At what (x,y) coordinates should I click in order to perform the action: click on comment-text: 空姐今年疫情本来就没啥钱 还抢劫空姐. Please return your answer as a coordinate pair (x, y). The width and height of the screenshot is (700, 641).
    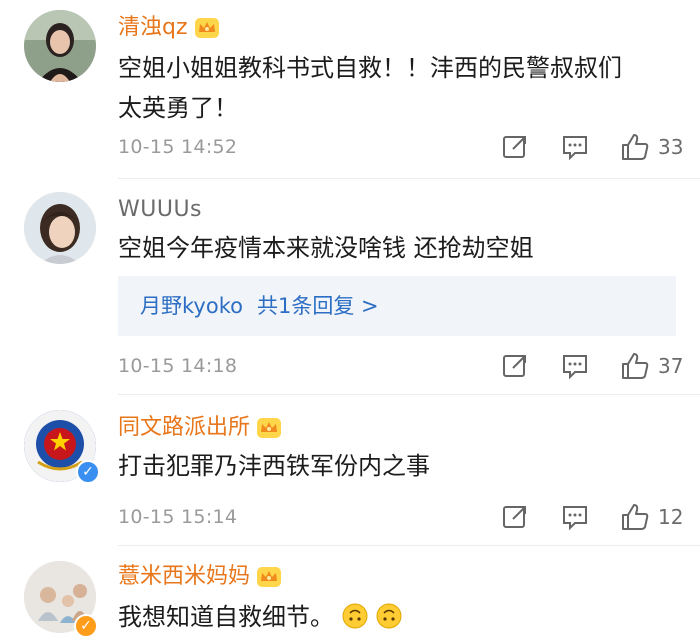
    Looking at the image, I should click on (326, 248).